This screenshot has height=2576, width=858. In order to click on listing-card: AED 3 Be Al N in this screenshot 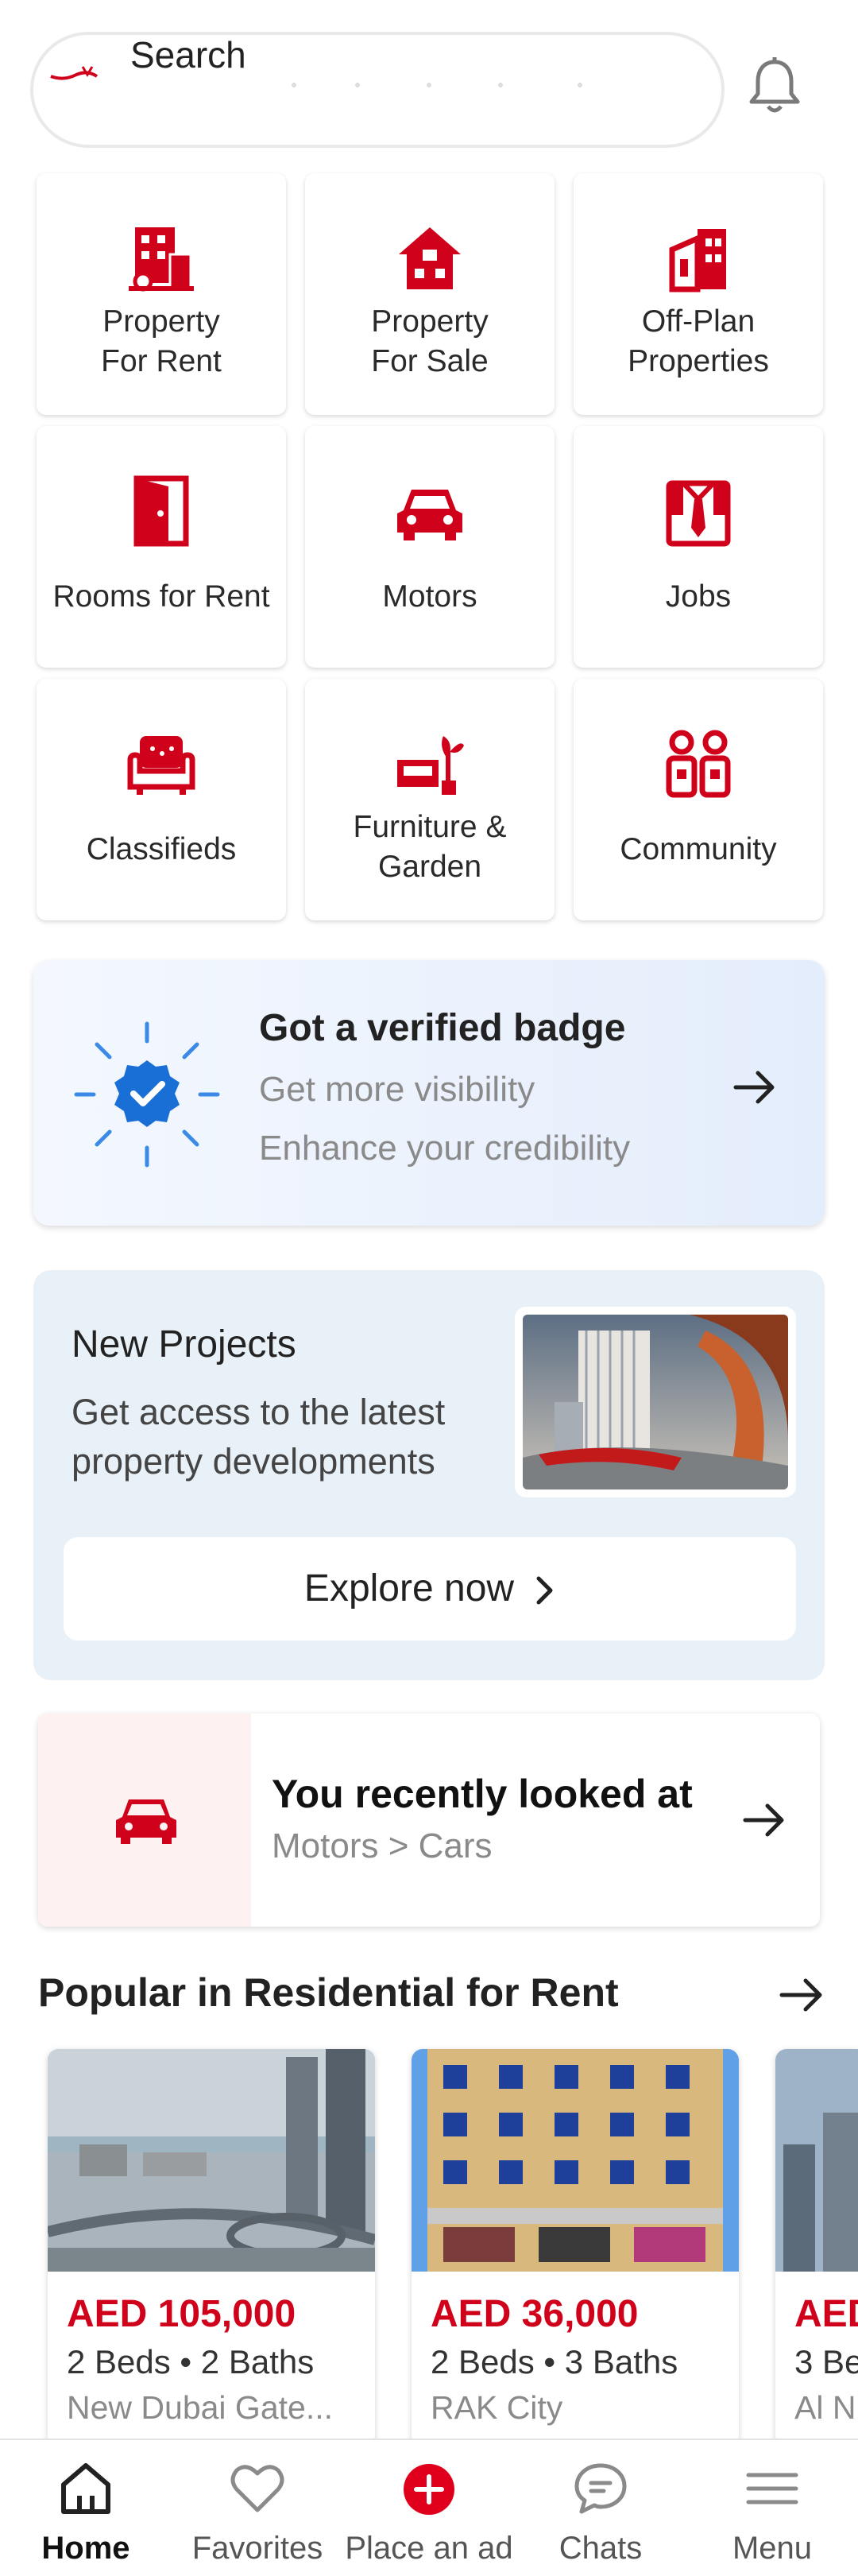, I will do `click(816, 2247)`.